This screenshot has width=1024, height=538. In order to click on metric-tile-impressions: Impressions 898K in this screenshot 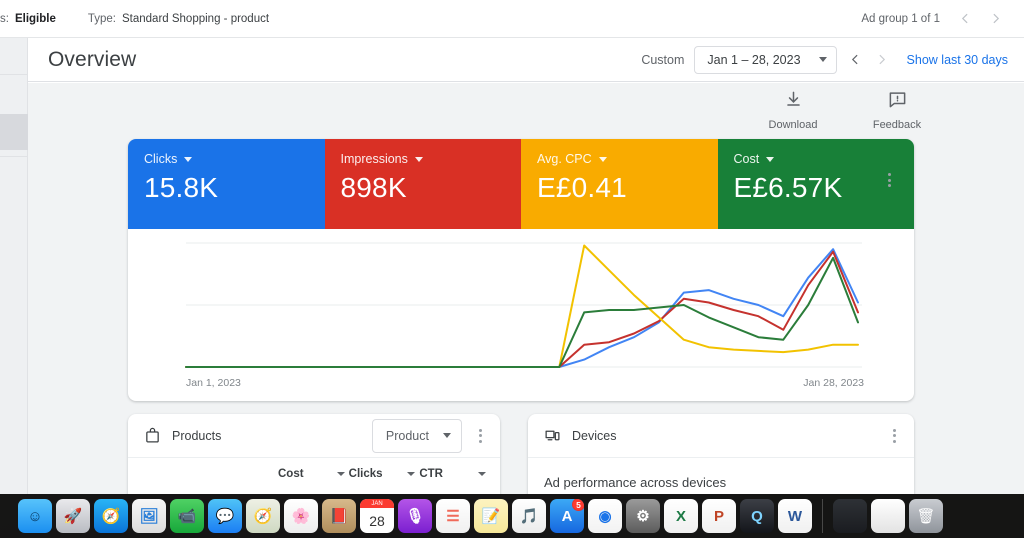, I will do `click(423, 184)`.